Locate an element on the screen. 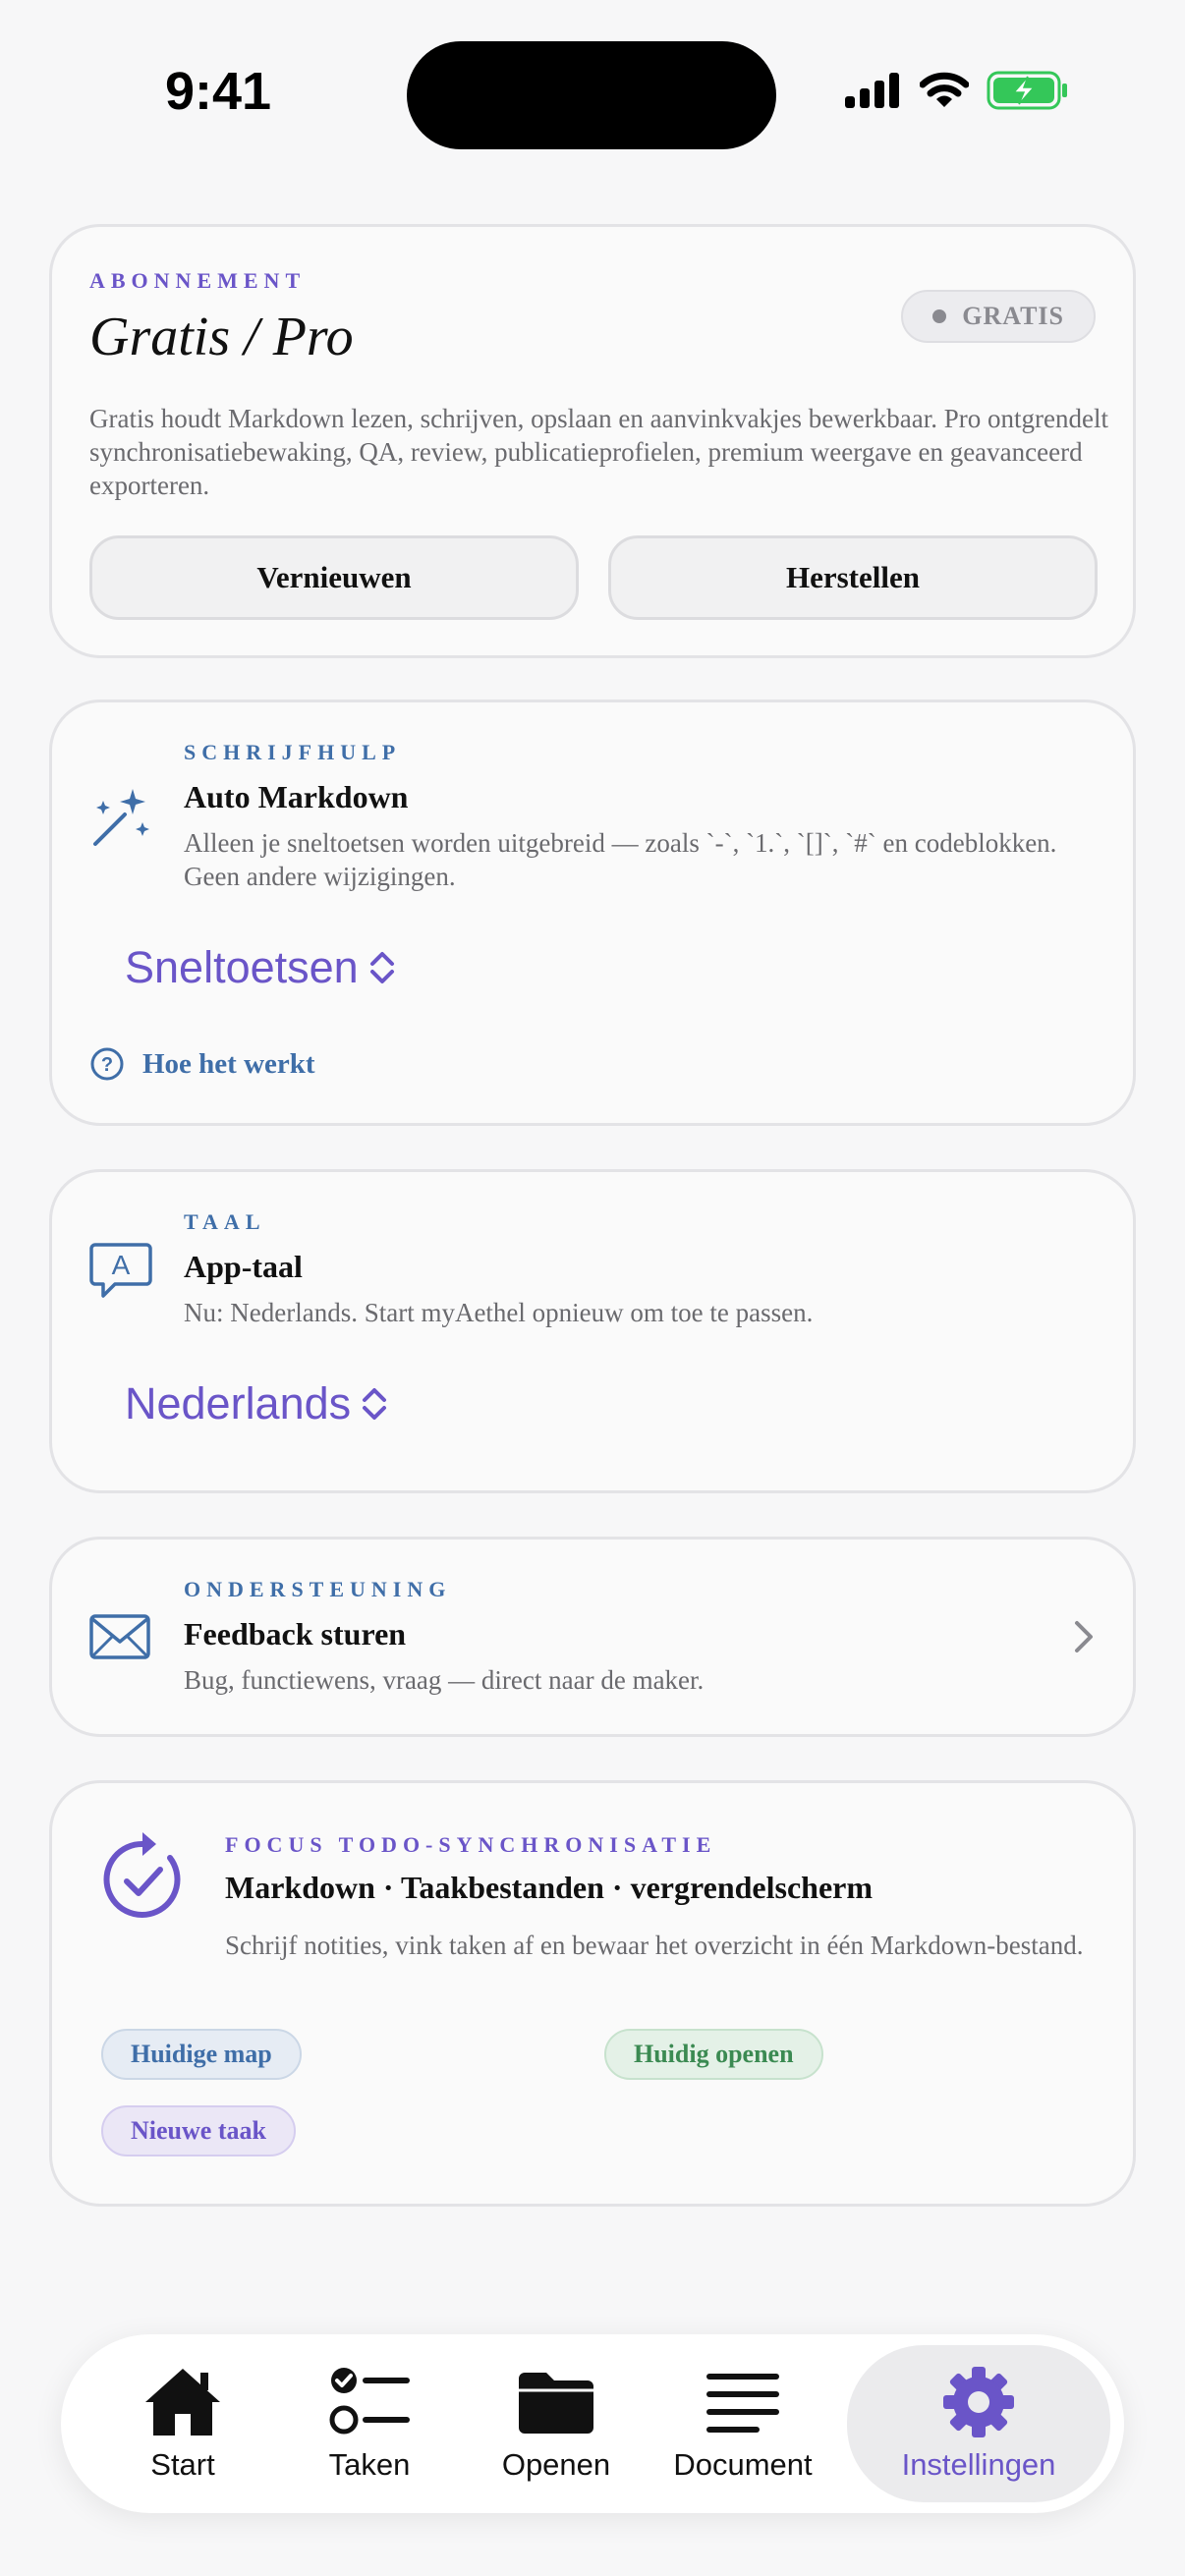 This screenshot has height=2576, width=1185. svg-text: A is located at coordinates (122, 1265).